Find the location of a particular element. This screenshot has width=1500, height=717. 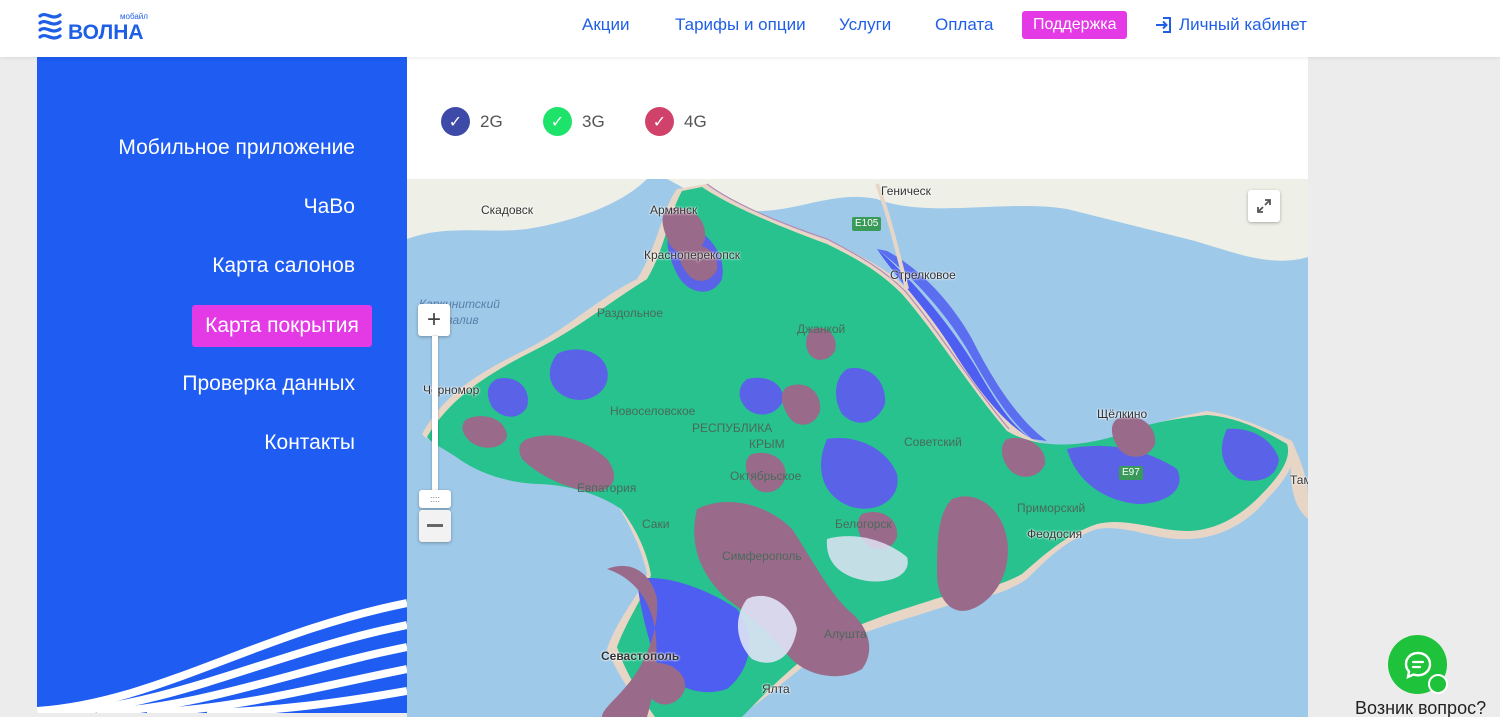

zoom-slider-handle: :::: is located at coordinates (435, 499).